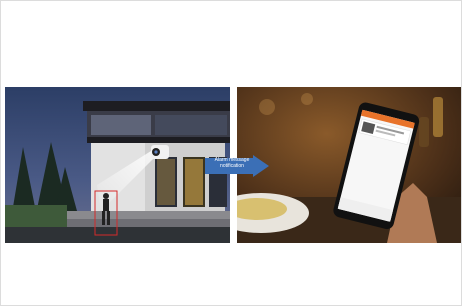  I want to click on arrow-label-line2: notification, so click(232, 166).